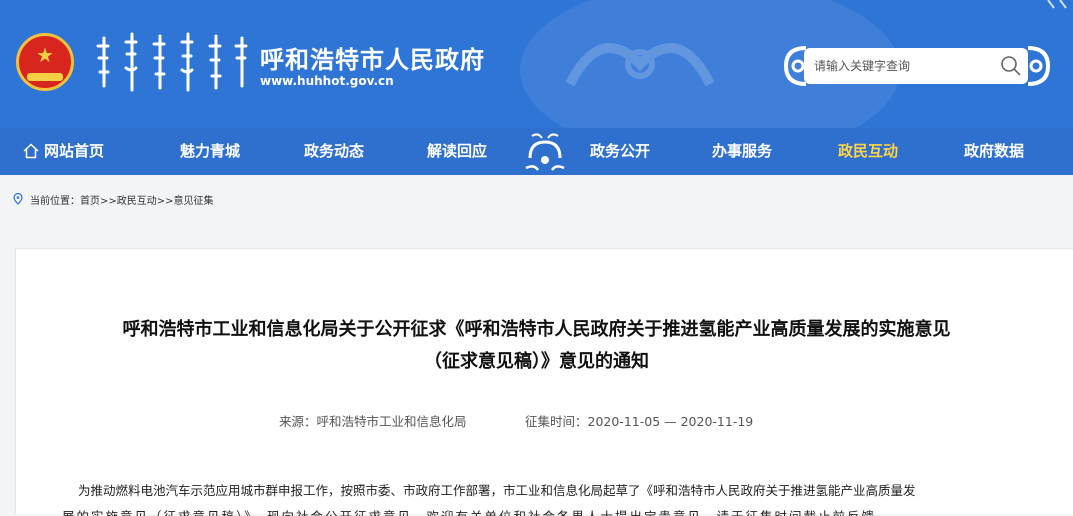 The image size is (1073, 516). What do you see at coordinates (640, 65) in the screenshot?
I see `header-pattern-icon` at bounding box center [640, 65].